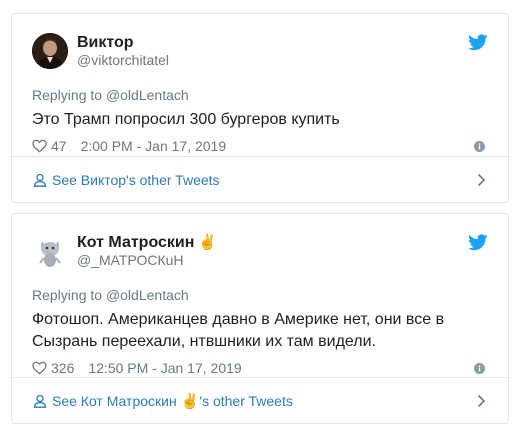 The width and height of the screenshot is (532, 439). Describe the element at coordinates (136, 179) in the screenshot. I see `see-other-tweets-label: See Виктор's other Tweets` at that location.